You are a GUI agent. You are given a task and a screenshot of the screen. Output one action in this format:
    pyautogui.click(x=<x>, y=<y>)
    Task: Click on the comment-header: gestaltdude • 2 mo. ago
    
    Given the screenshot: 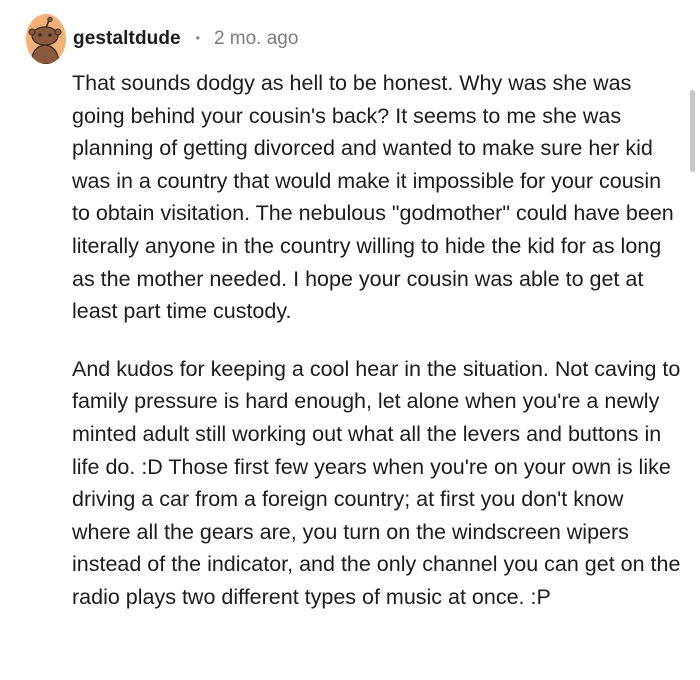 What is the action you would take?
    pyautogui.click(x=162, y=39)
    